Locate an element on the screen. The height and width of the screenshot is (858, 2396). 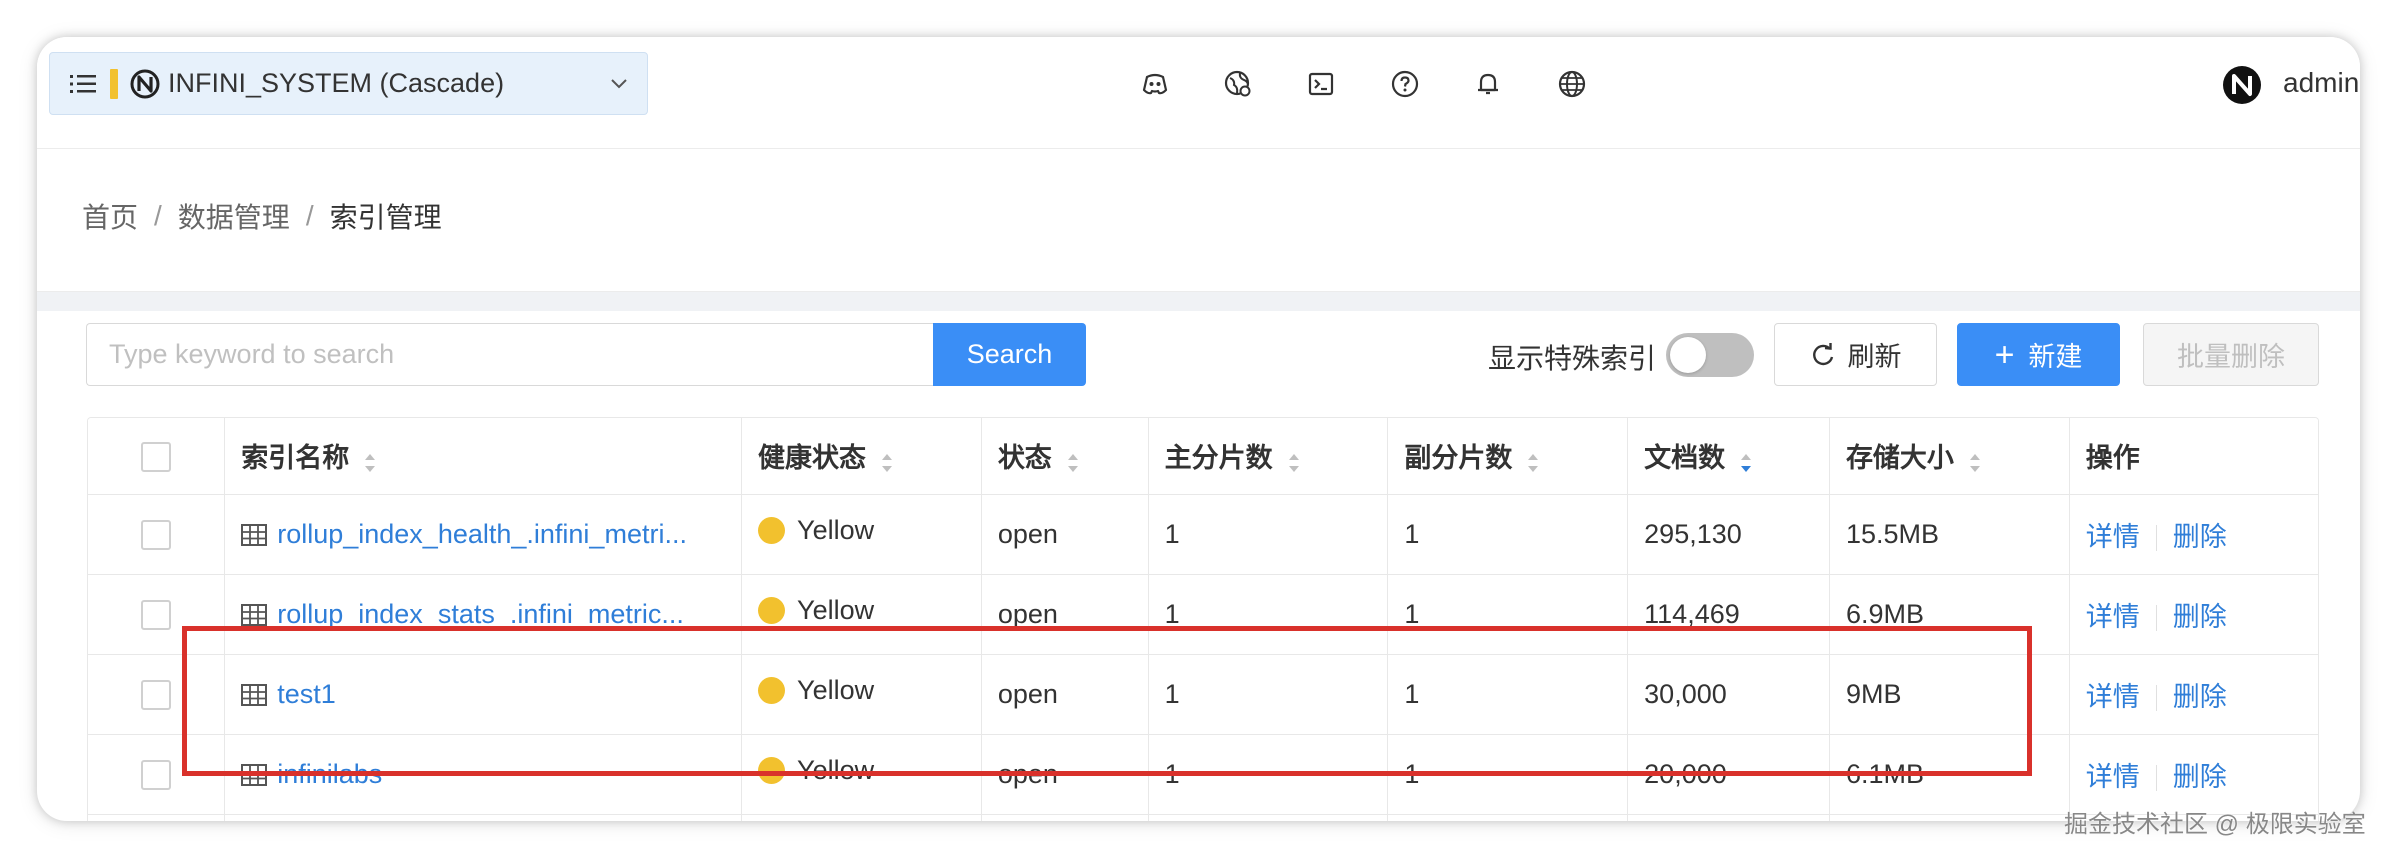
column-label: 存储大小 is located at coordinates (1899, 458).